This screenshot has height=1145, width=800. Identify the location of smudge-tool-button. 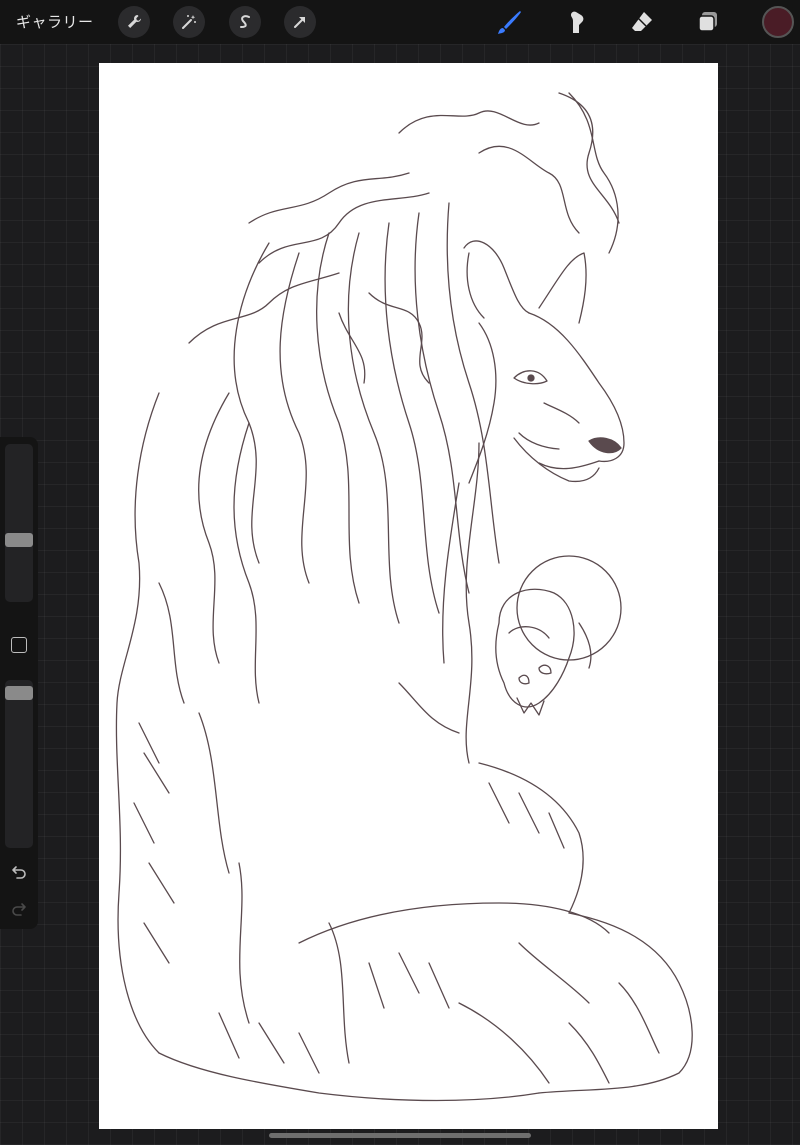
(576, 22).